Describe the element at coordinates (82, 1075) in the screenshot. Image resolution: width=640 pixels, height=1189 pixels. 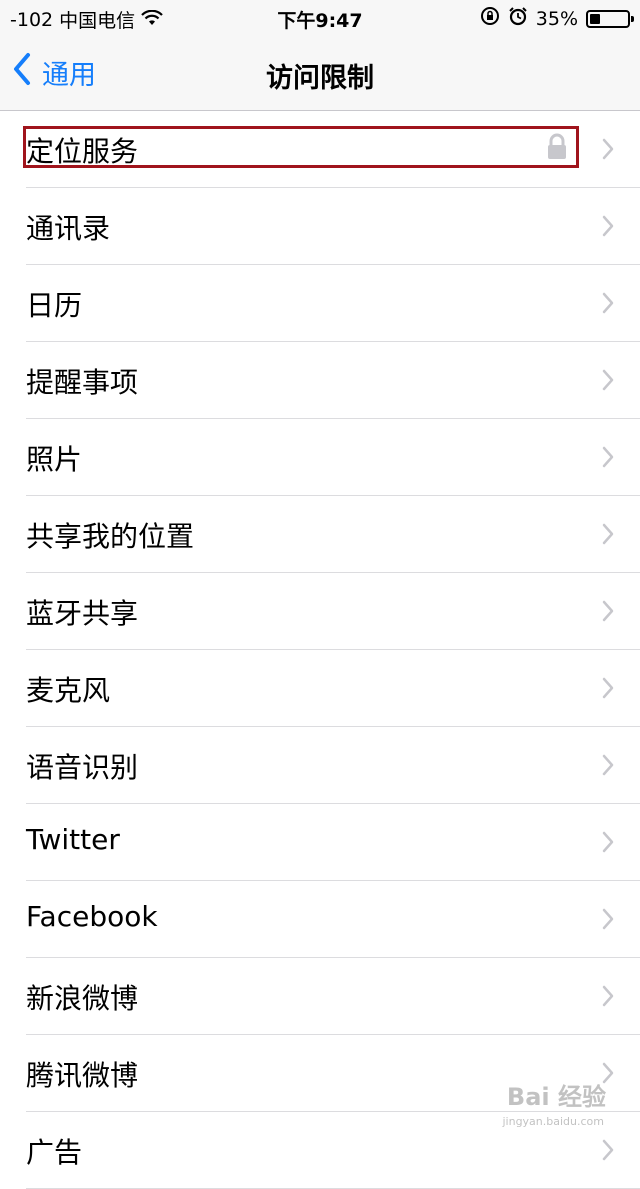
I see `list-item-label: 腾讯微博` at that location.